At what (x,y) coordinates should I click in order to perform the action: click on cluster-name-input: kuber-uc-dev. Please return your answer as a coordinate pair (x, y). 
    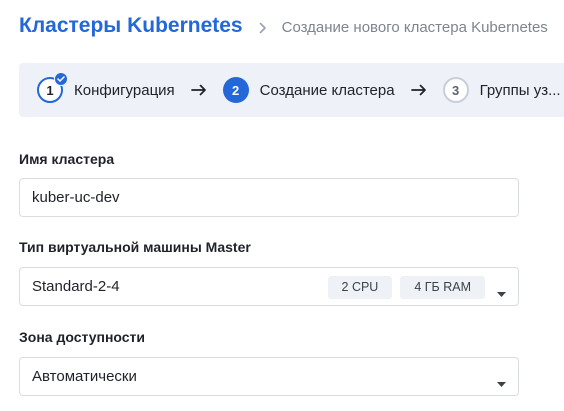
    Looking at the image, I should click on (269, 197).